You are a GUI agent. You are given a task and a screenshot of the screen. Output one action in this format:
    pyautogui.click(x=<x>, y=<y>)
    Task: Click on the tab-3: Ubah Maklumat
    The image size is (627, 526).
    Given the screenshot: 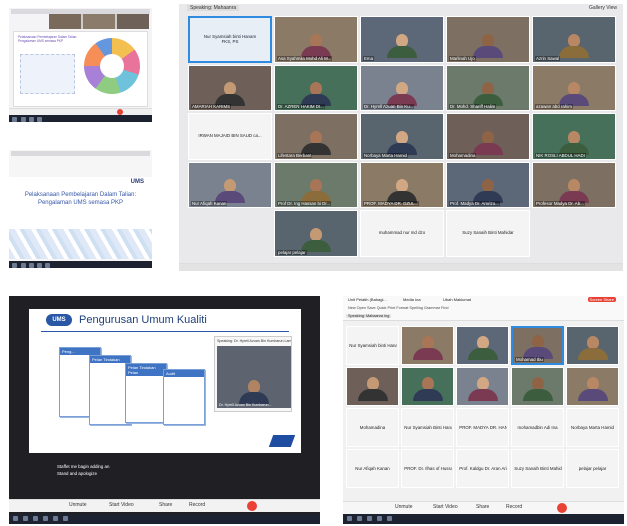 What is the action you would take?
    pyautogui.click(x=457, y=299)
    